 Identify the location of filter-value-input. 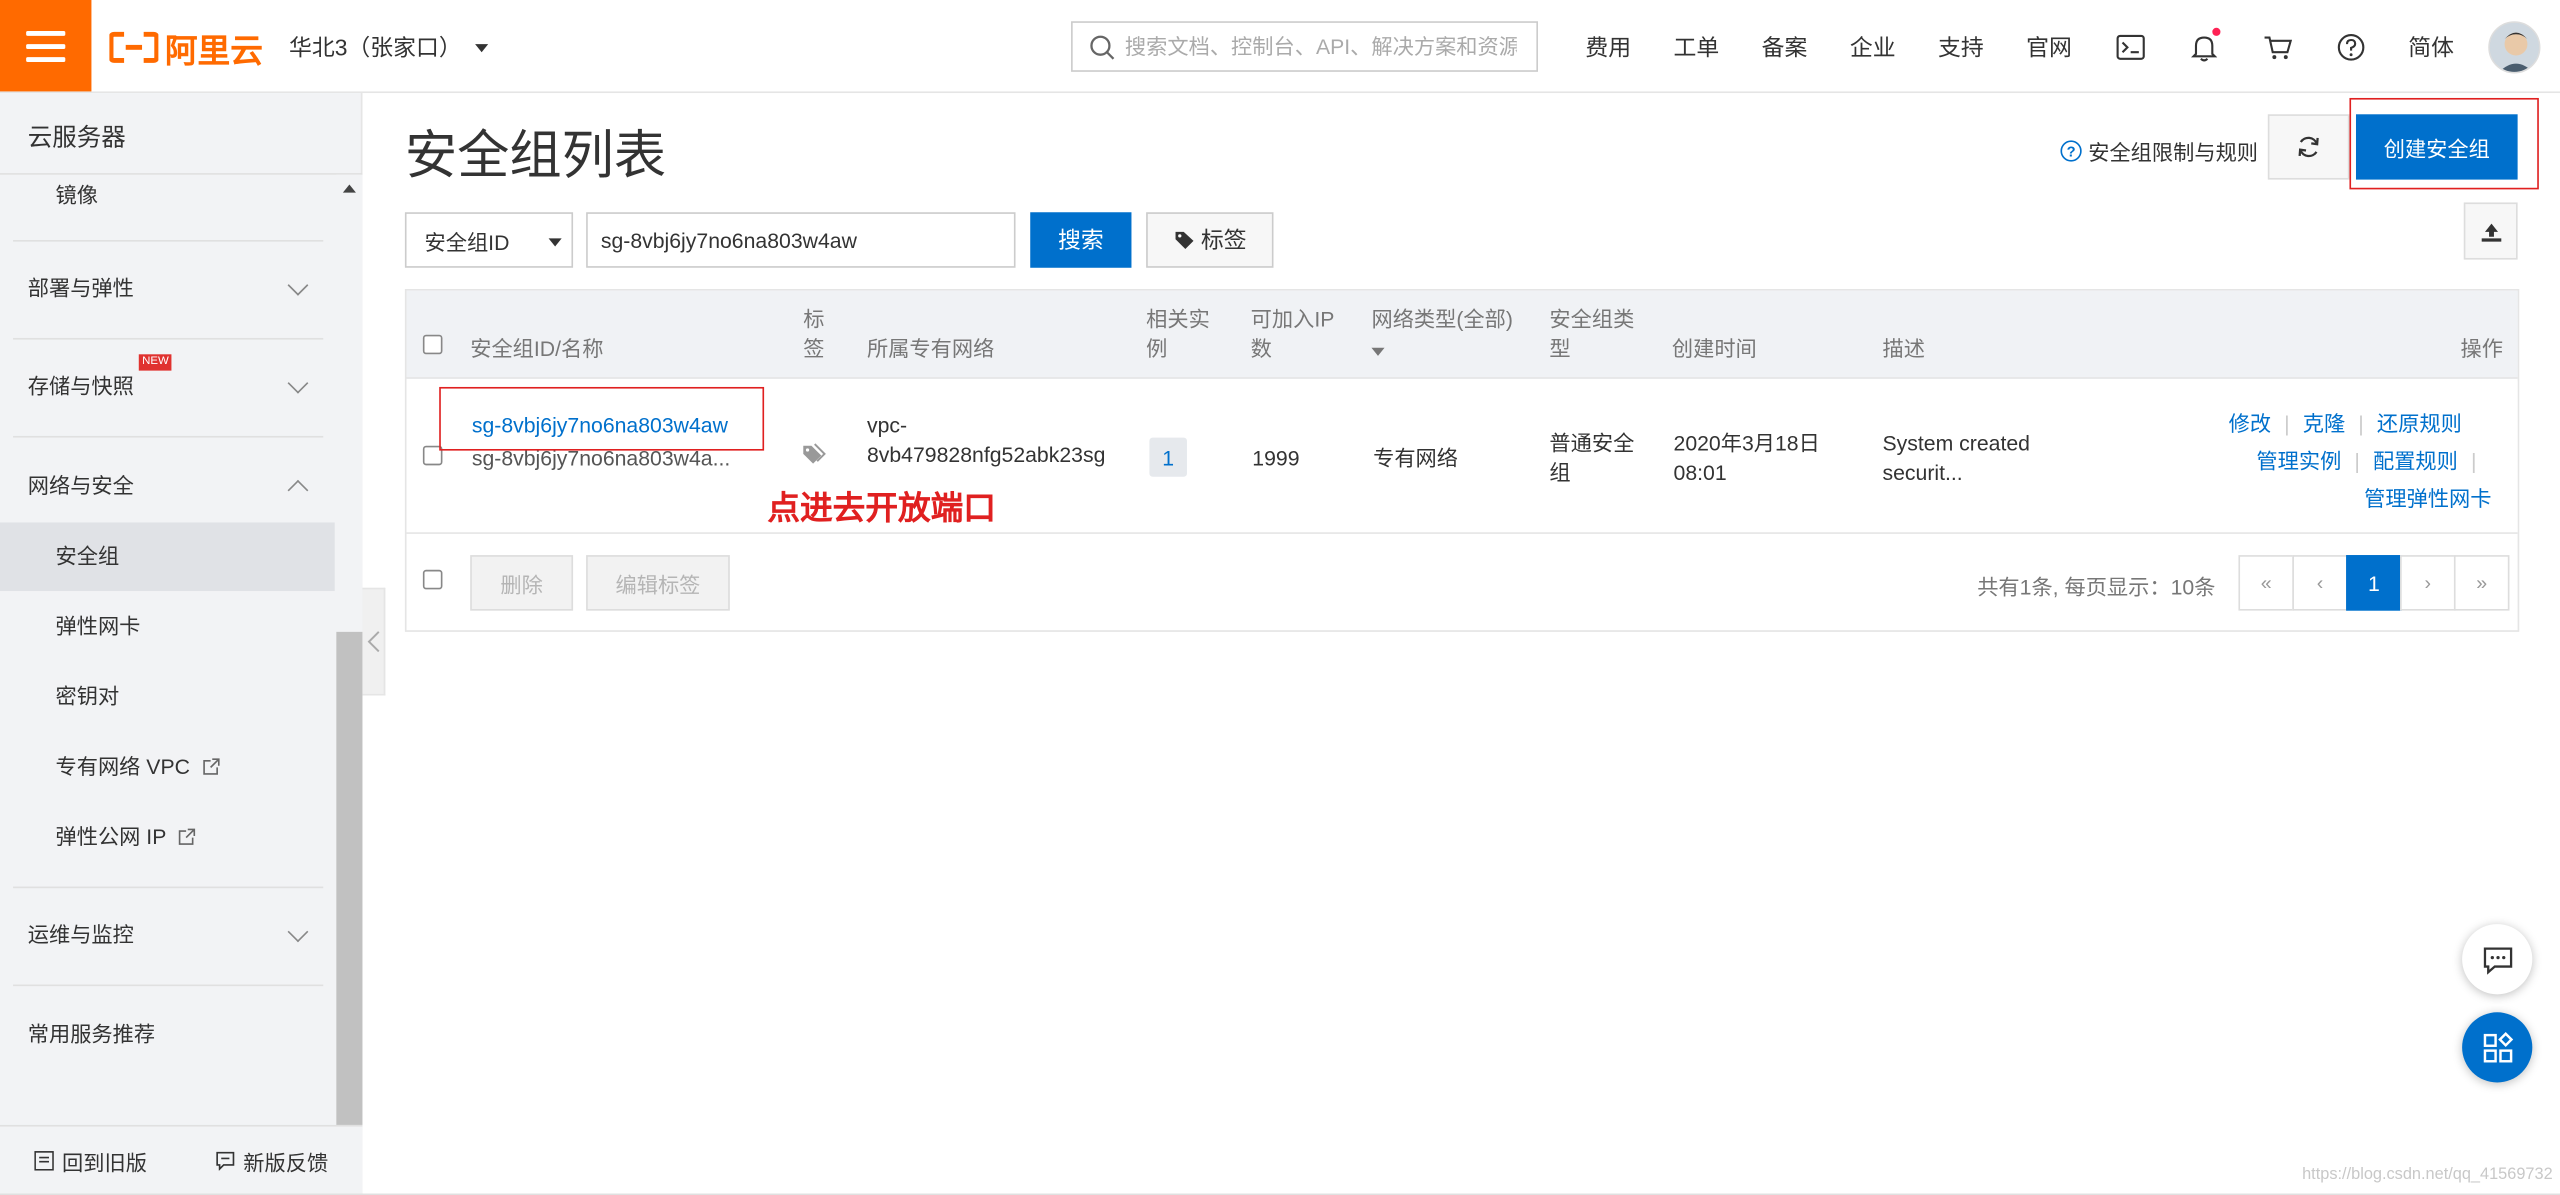
(801, 240).